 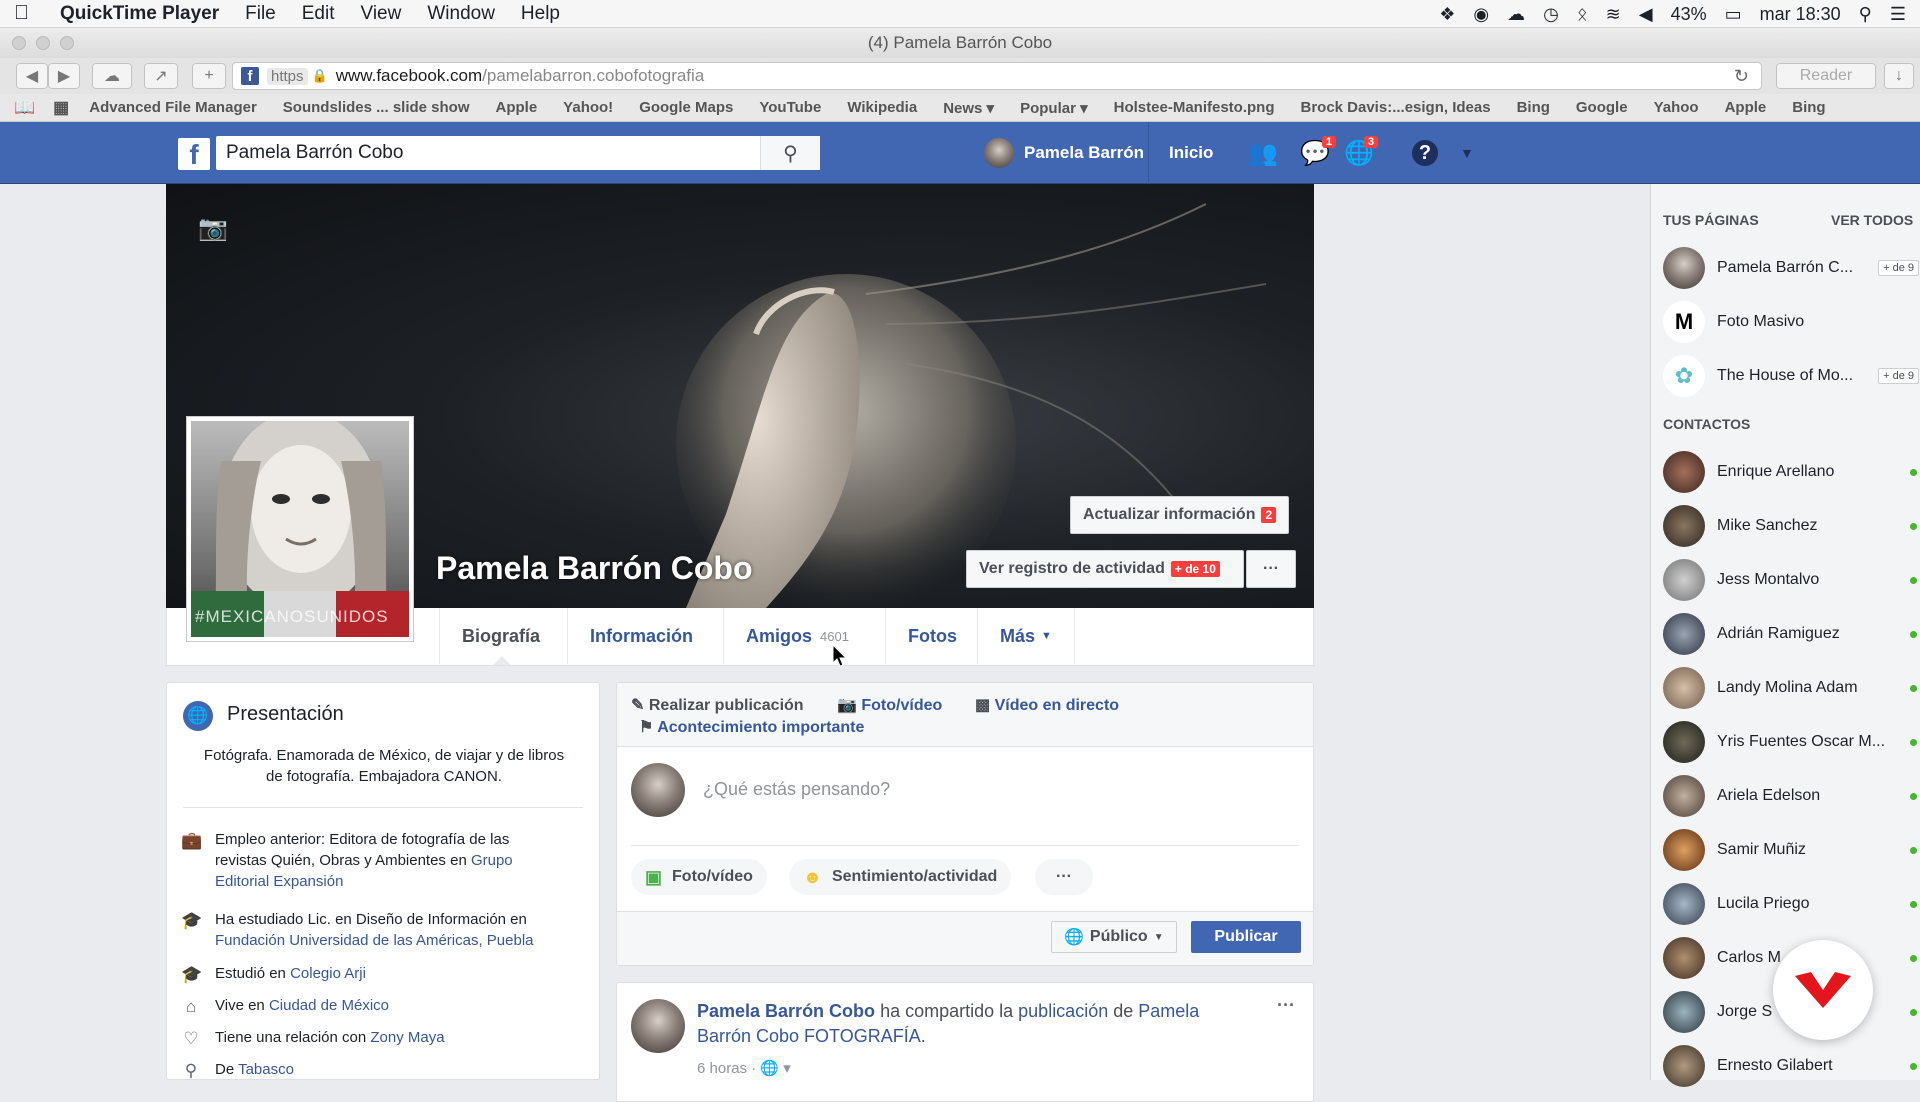 What do you see at coordinates (540, 14) in the screenshot?
I see `menu-help: Help` at bounding box center [540, 14].